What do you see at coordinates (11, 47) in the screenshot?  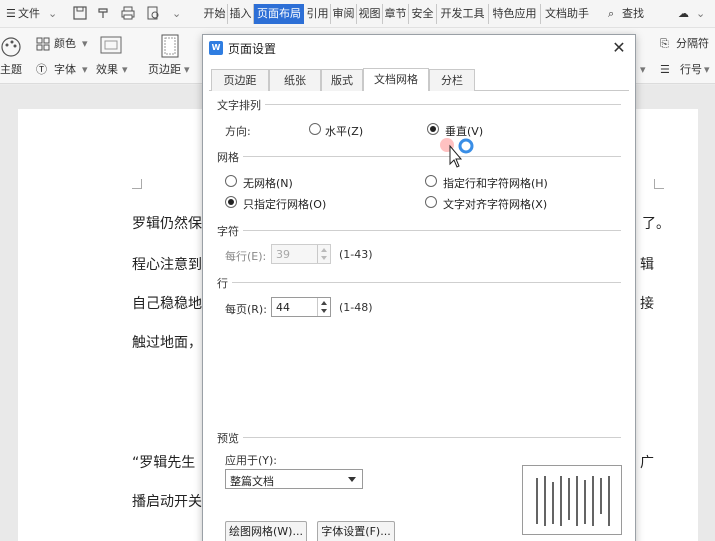 I see `theme-icon` at bounding box center [11, 47].